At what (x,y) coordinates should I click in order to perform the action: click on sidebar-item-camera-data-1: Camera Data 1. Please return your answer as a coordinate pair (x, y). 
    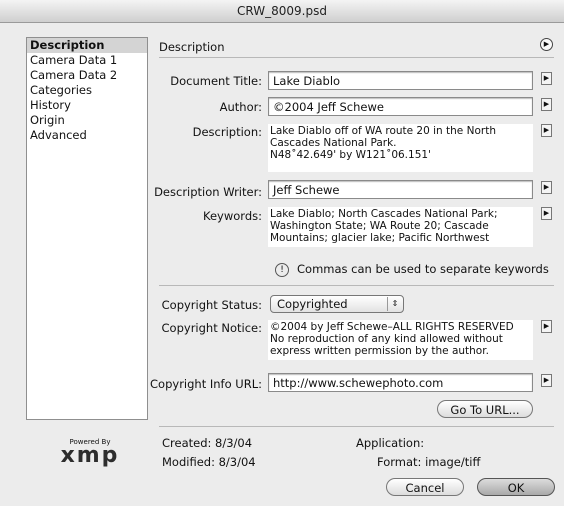
    Looking at the image, I should click on (87, 60).